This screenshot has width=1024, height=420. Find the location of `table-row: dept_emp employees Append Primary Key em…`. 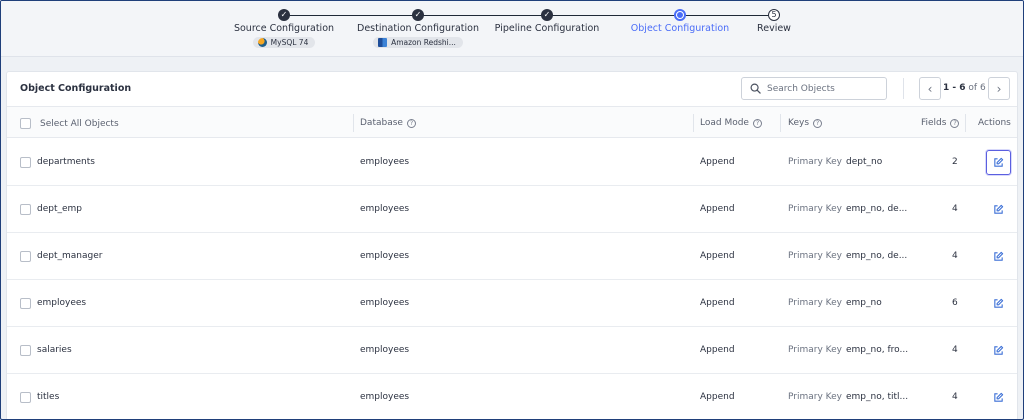

table-row: dept_emp employees Append Primary Key em… is located at coordinates (512, 209).